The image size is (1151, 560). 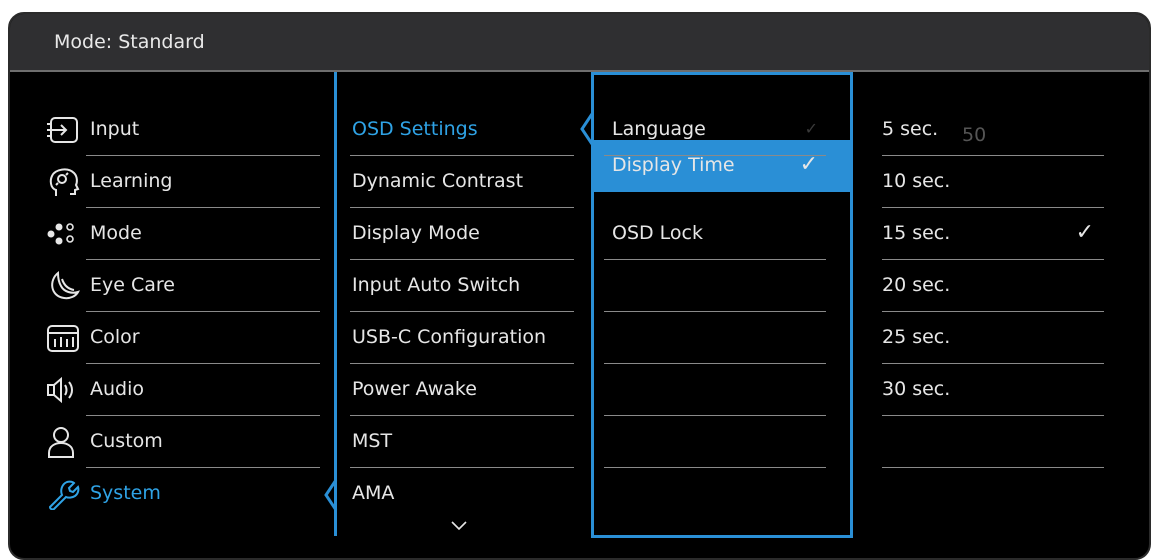 What do you see at coordinates (183, 494) in the screenshot?
I see `menu-item-system: System` at bounding box center [183, 494].